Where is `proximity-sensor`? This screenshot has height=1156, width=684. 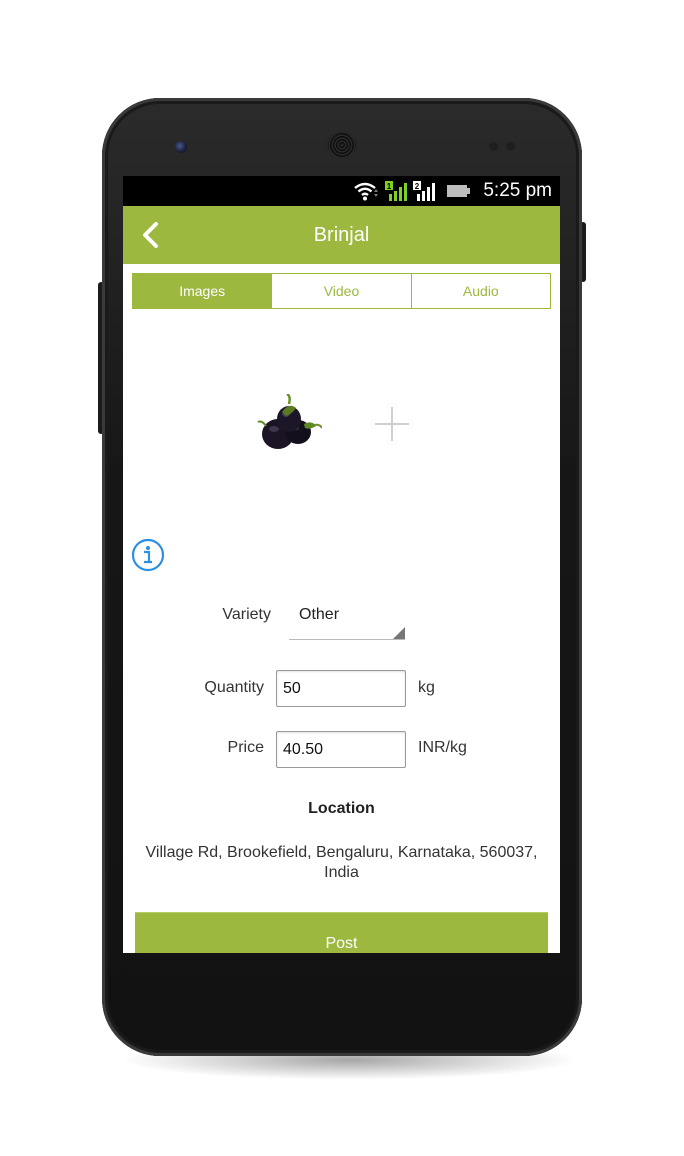 proximity-sensor is located at coordinates (493, 146).